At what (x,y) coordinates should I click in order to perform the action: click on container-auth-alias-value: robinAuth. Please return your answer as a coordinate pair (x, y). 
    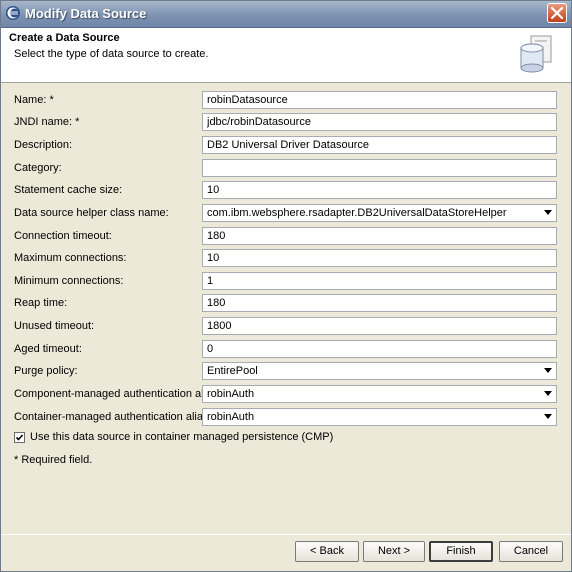
    Looking at the image, I should click on (231, 417).